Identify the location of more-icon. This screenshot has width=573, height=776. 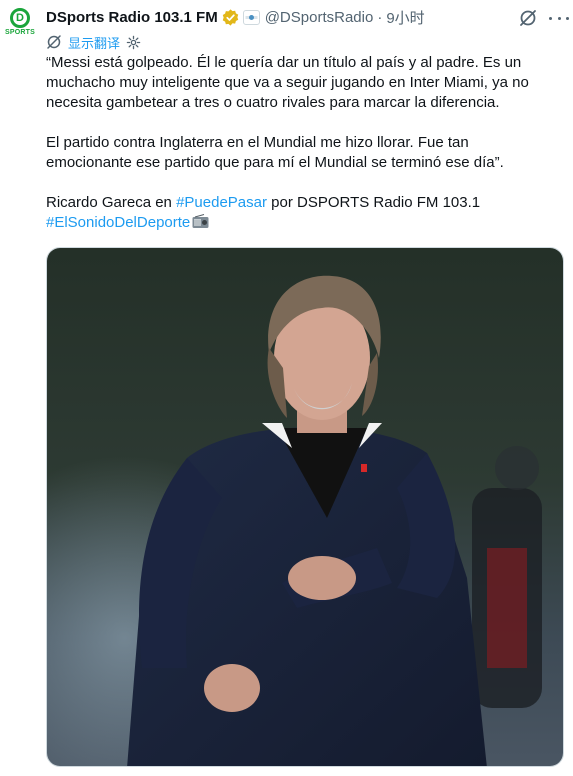
(559, 18).